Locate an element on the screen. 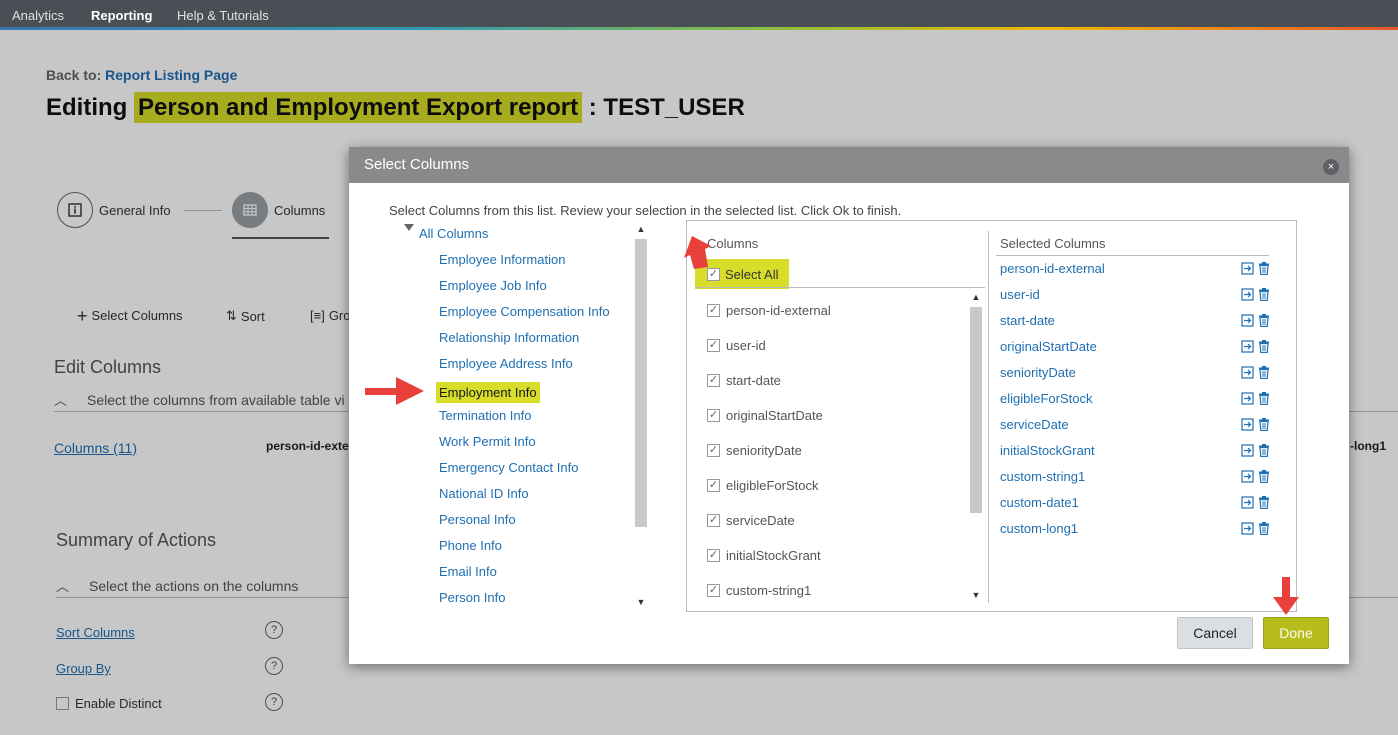 The width and height of the screenshot is (1398, 735). column-option: ✓ serviceDate is located at coordinates (751, 520).